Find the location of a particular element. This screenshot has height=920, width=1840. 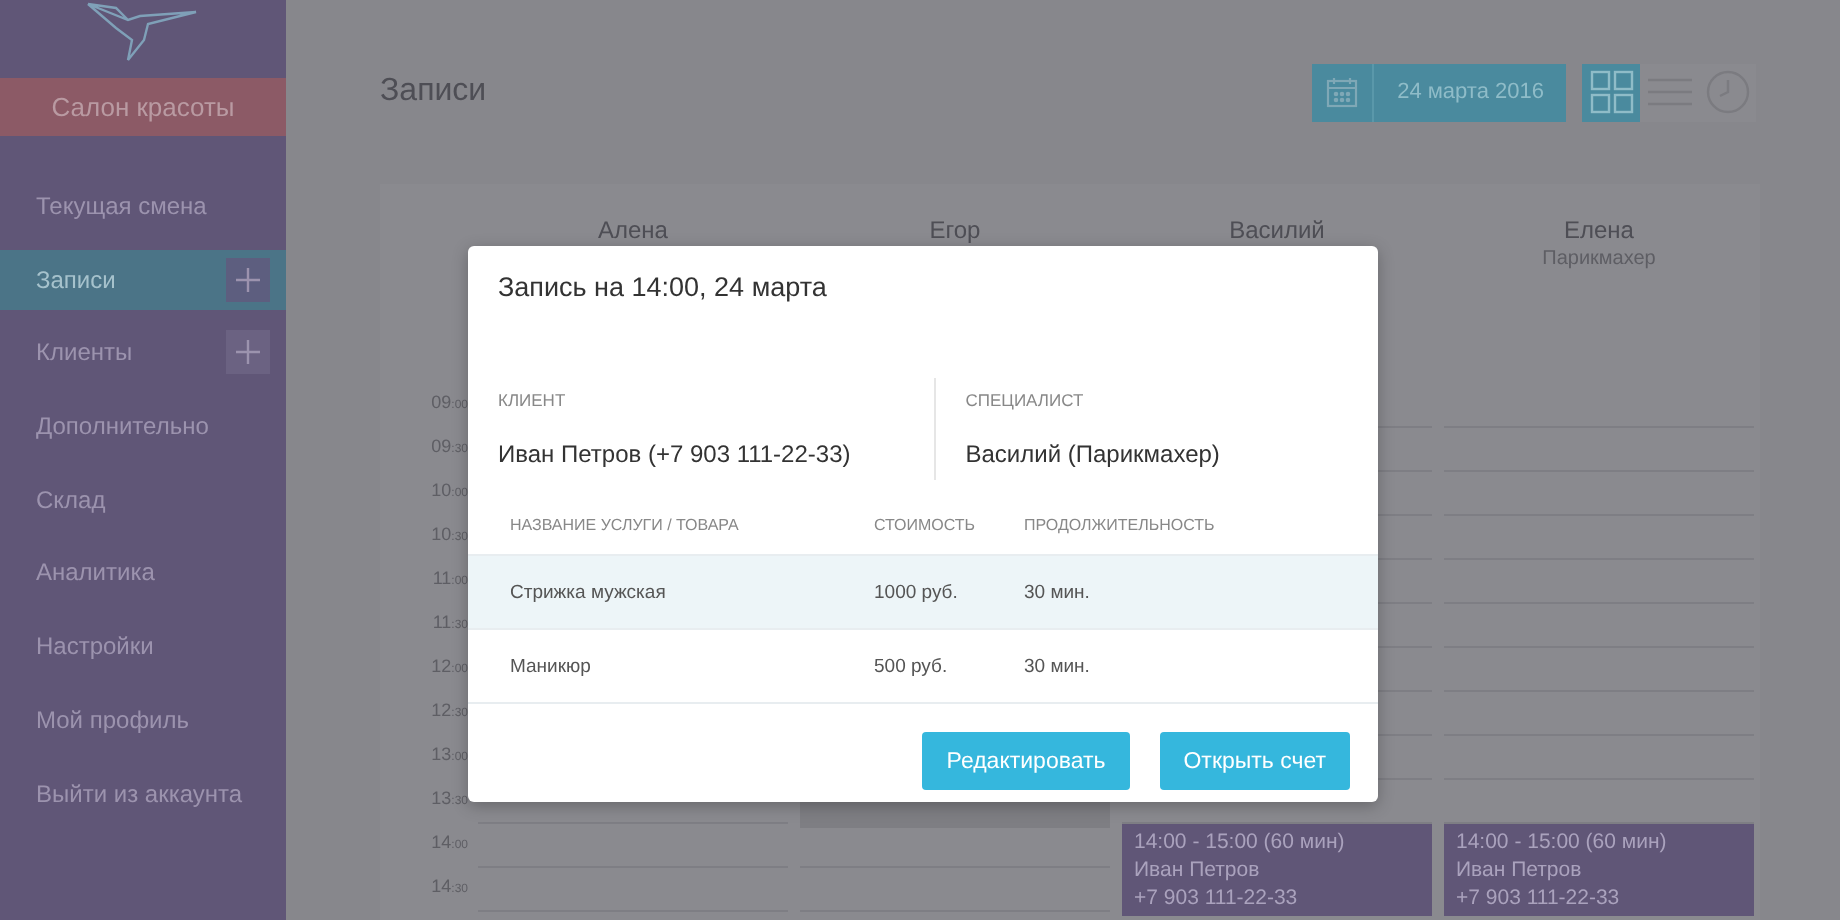

grid-view-icon is located at coordinates (1611, 92).